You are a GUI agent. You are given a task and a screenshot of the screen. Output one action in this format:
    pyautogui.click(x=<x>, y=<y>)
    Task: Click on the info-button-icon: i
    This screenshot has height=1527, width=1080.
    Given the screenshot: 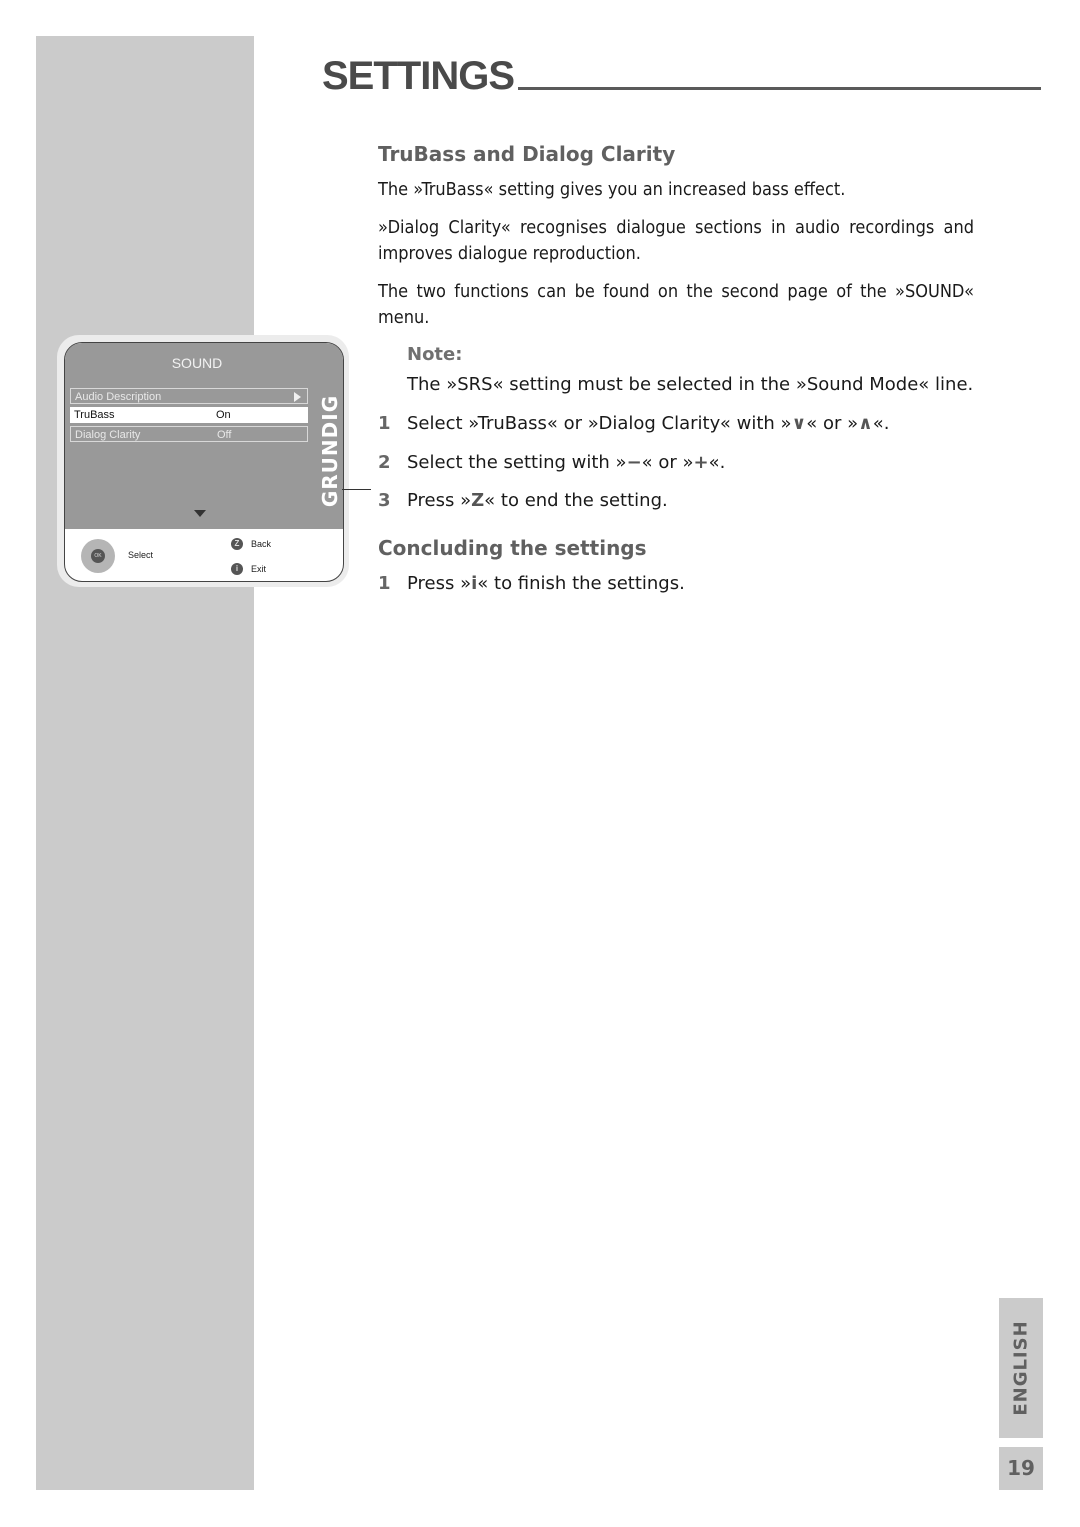 What is the action you would take?
    pyautogui.click(x=237, y=569)
    